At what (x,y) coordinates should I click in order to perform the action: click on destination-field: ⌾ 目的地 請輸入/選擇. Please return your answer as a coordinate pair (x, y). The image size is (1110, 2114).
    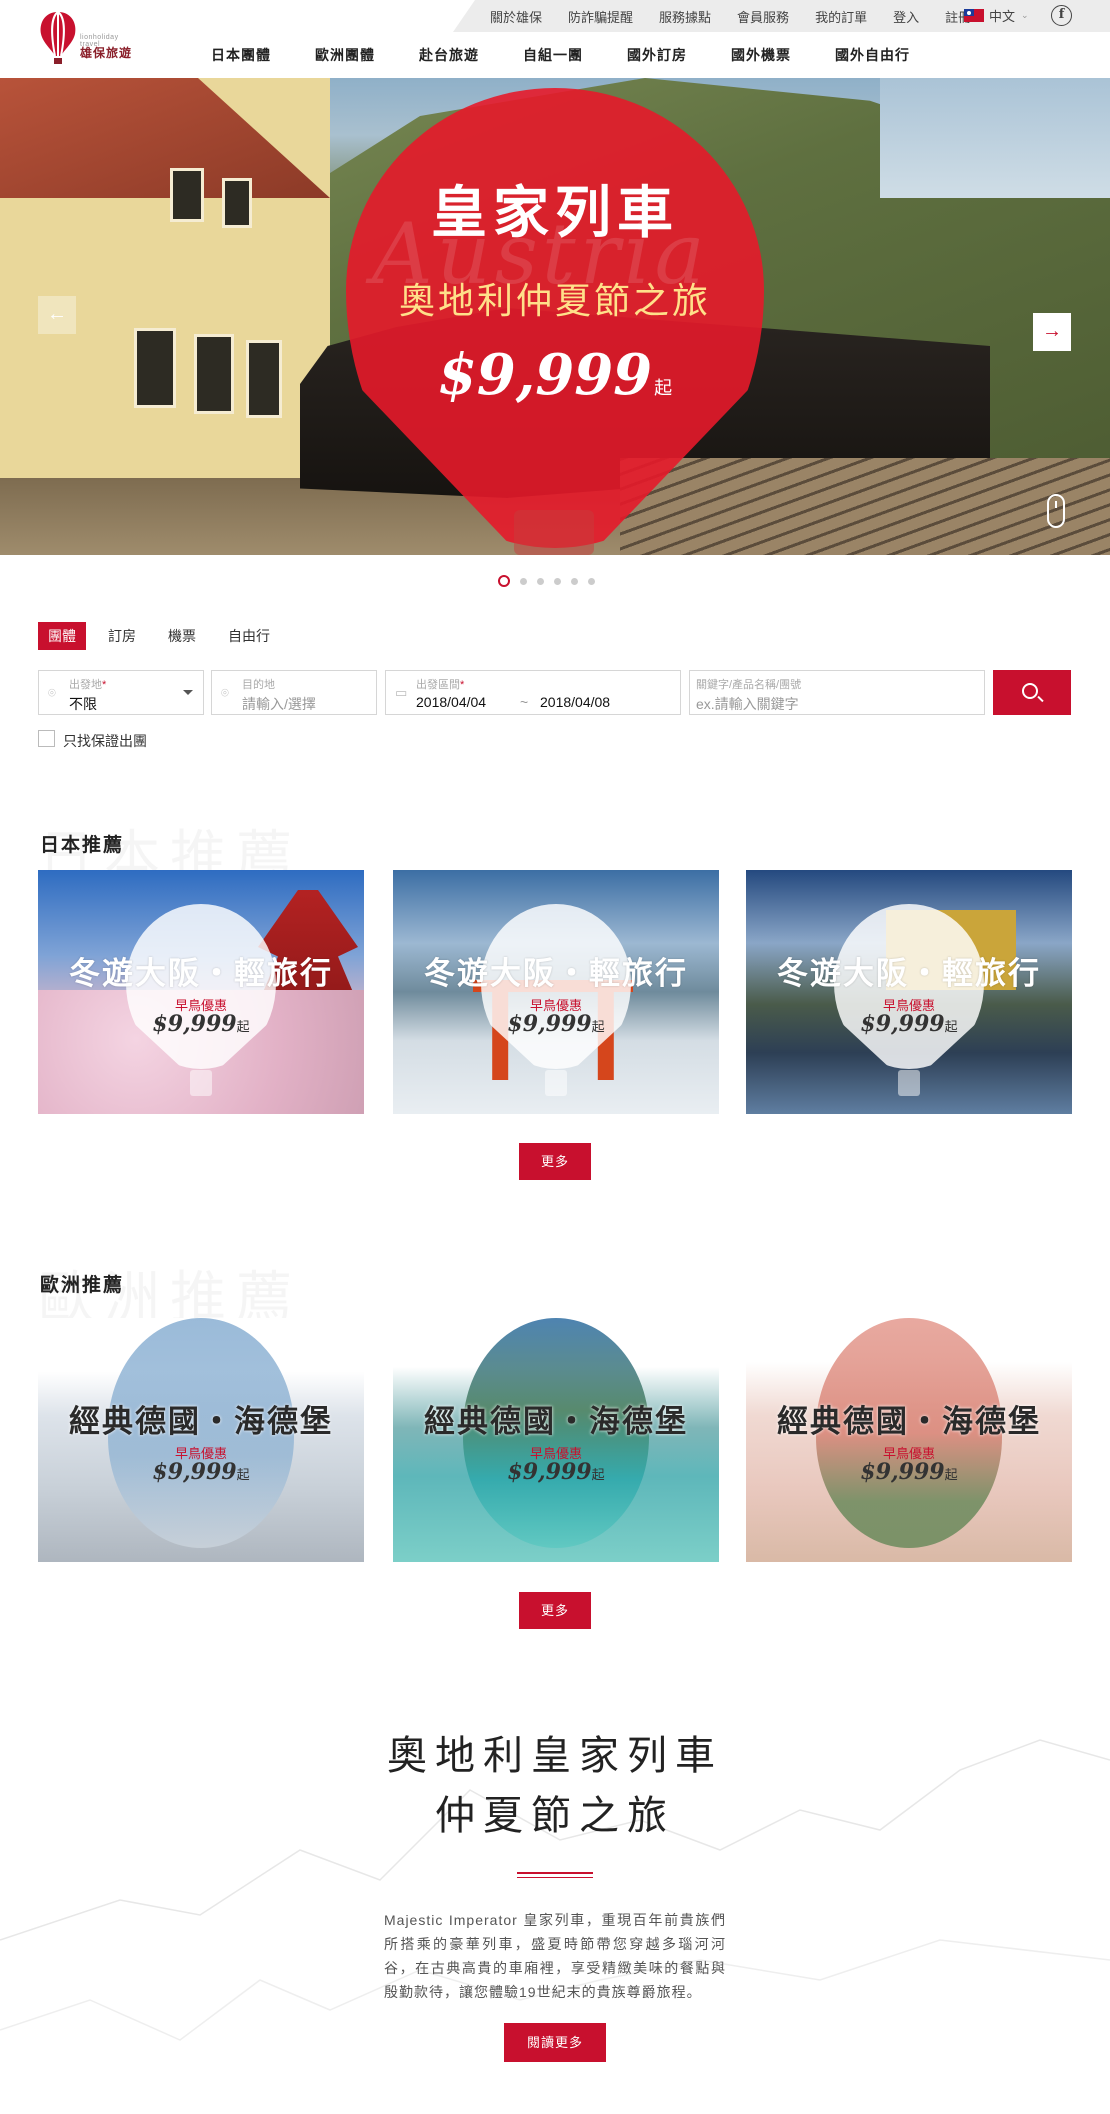
    Looking at the image, I should click on (294, 692).